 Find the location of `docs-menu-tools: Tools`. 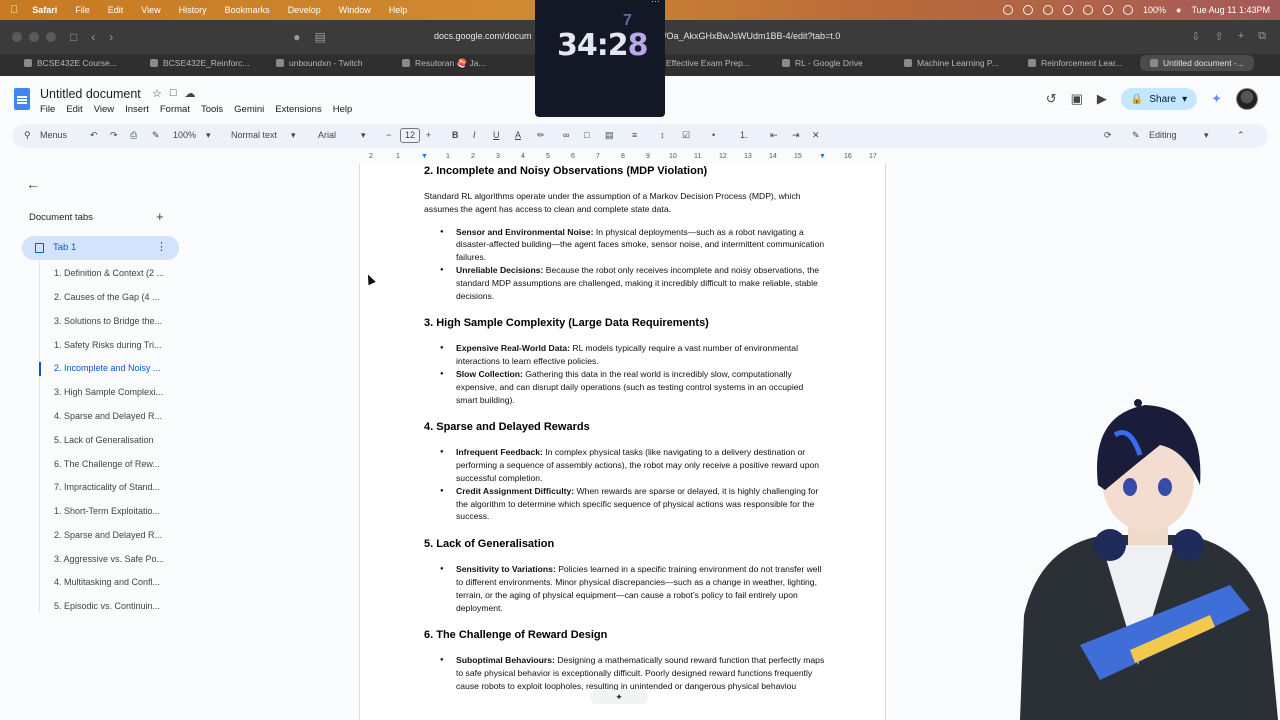

docs-menu-tools: Tools is located at coordinates (212, 109).